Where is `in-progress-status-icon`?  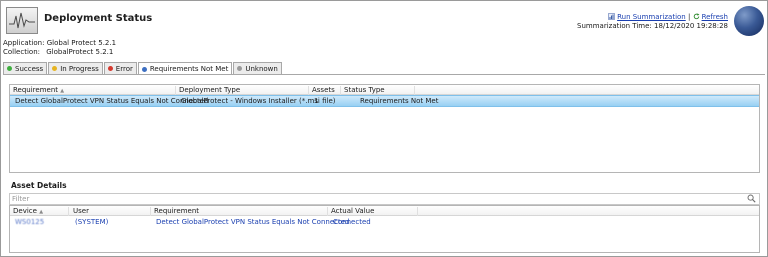 in-progress-status-icon is located at coordinates (55, 68).